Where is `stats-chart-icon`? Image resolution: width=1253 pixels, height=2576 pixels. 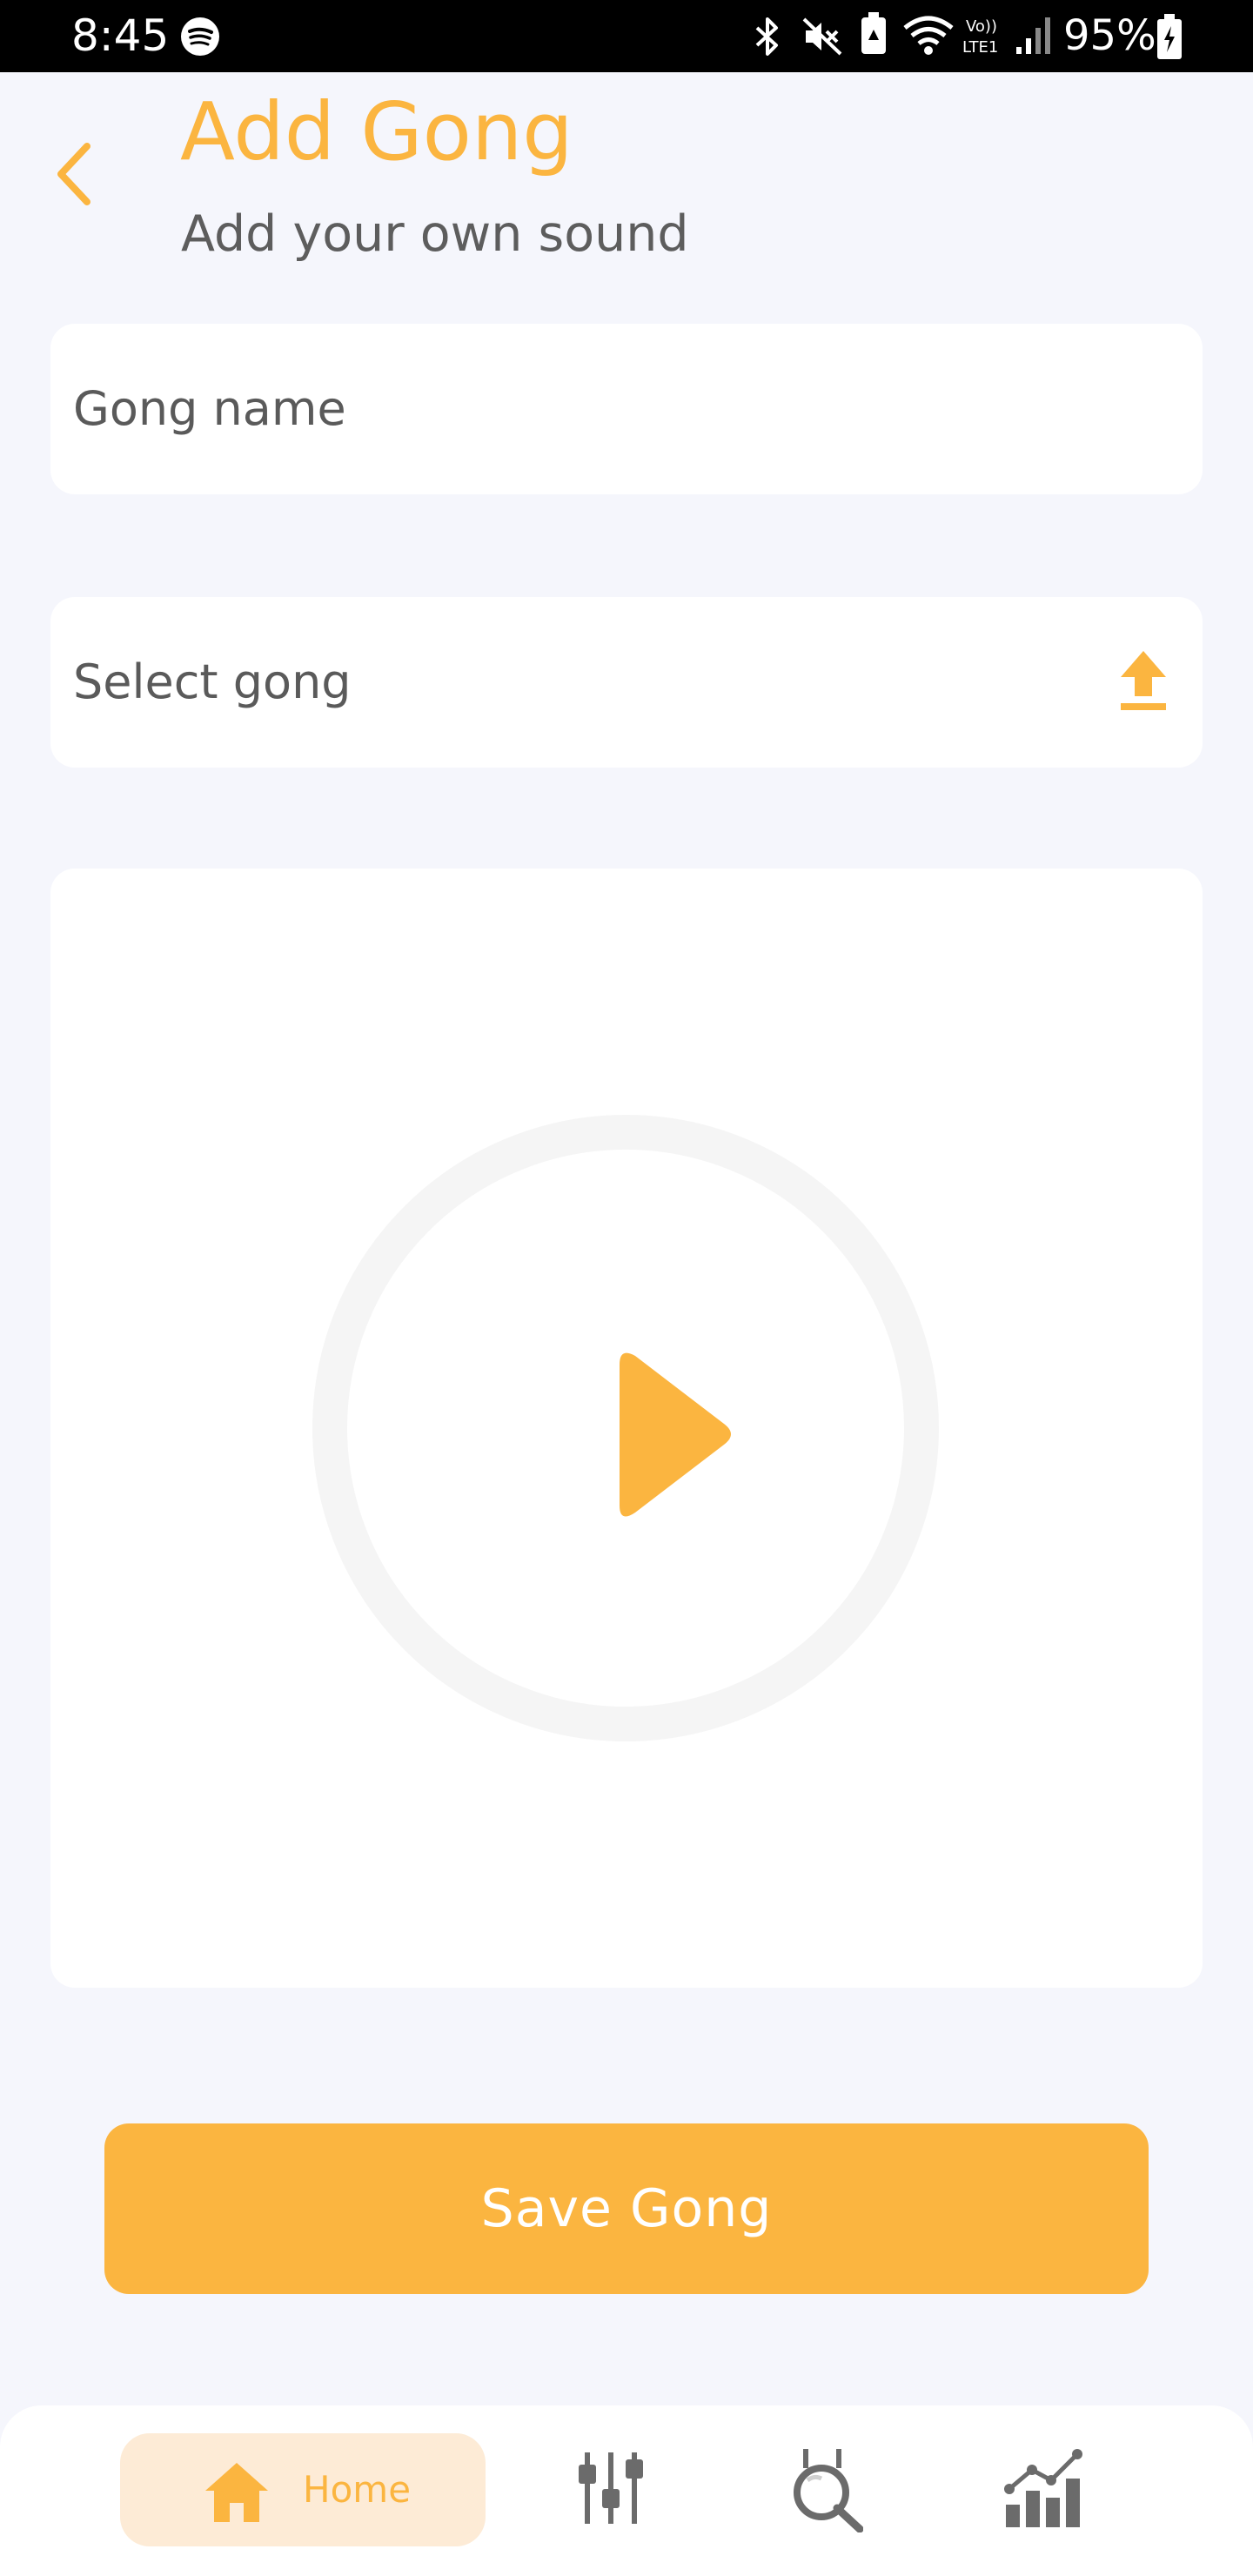 stats-chart-icon is located at coordinates (1043, 2486).